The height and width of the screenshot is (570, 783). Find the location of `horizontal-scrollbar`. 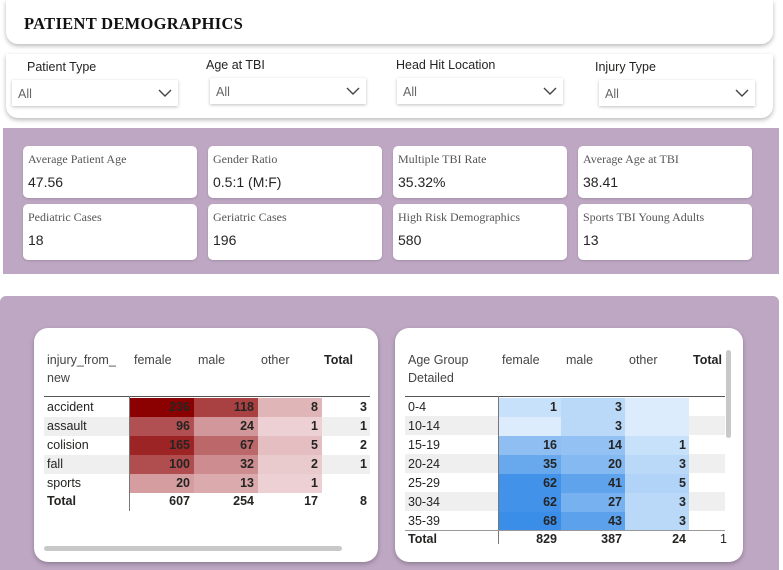

horizontal-scrollbar is located at coordinates (193, 548).